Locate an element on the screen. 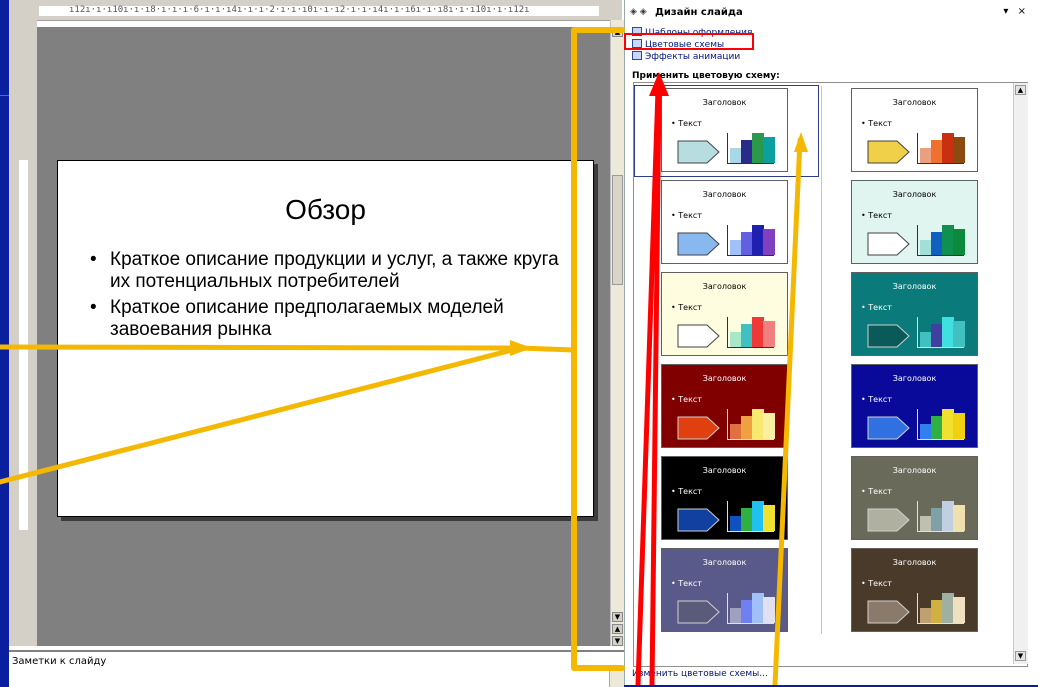  slide-title: Обзор is located at coordinates (325, 210).